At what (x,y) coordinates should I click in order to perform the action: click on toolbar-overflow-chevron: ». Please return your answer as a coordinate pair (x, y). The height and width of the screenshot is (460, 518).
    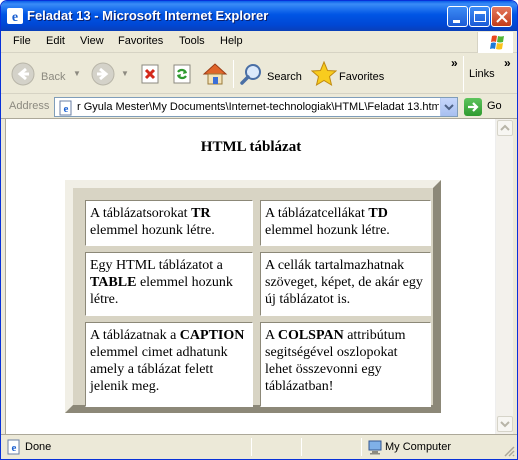
    Looking at the image, I should click on (454, 63).